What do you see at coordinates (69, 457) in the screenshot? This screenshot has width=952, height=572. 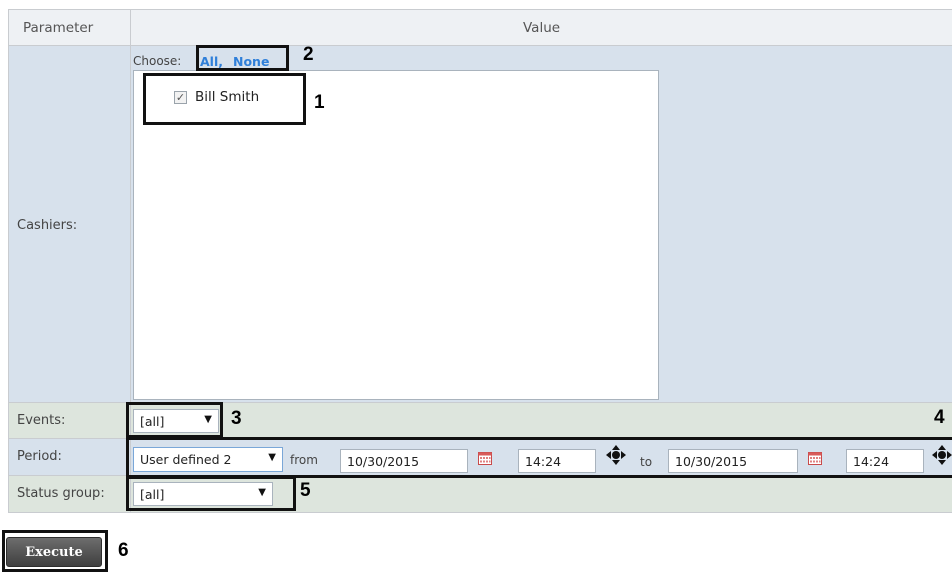 I see `period-label-cell: Period:` at bounding box center [69, 457].